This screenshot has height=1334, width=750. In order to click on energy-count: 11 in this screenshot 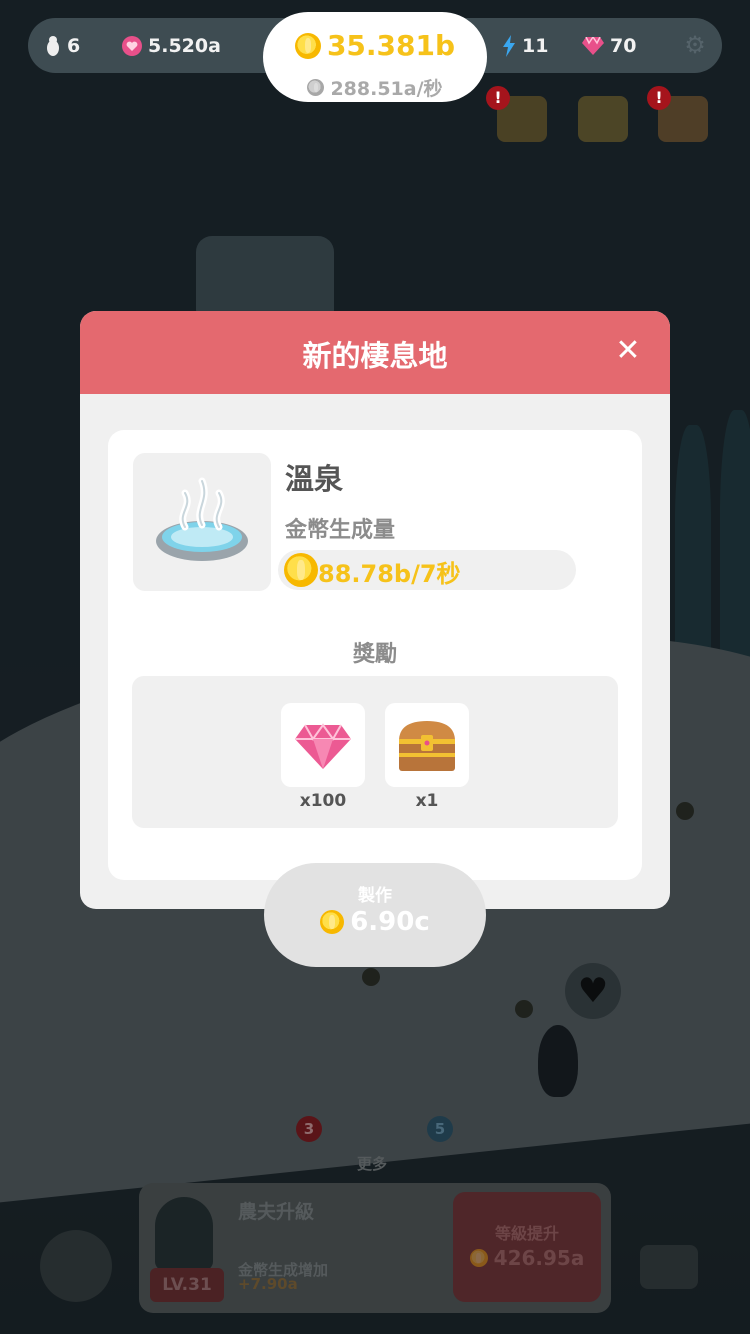, I will do `click(525, 46)`.